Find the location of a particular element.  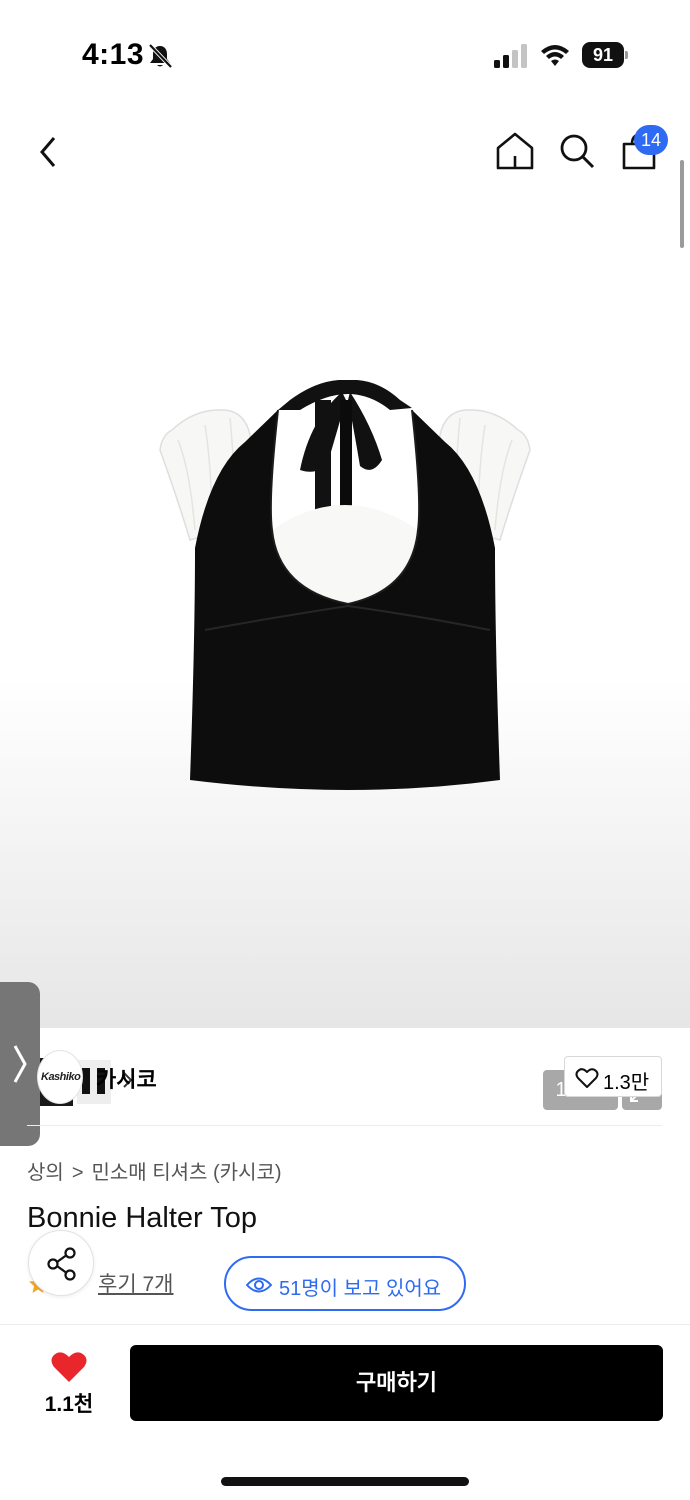

battery-icon: 91 is located at coordinates (605, 55).